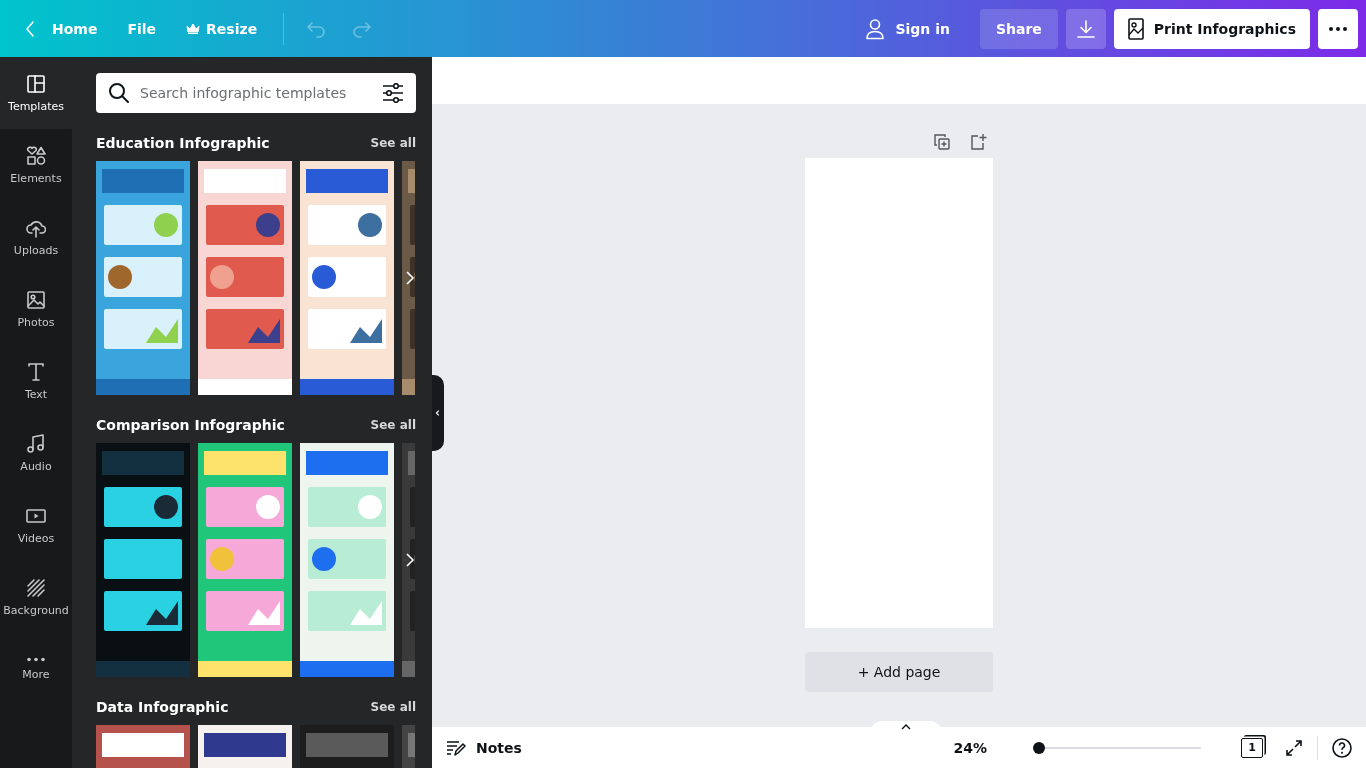 Image resolution: width=1366 pixels, height=768 pixels. Describe the element at coordinates (193, 28) in the screenshot. I see `crown-icon` at that location.